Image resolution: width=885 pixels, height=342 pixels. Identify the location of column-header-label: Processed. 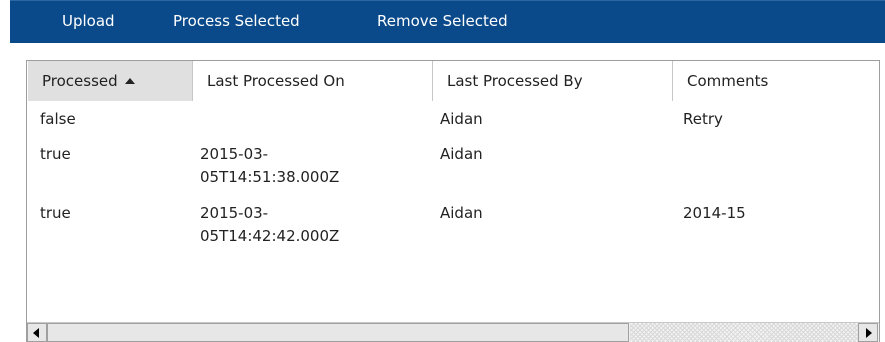
(80, 81).